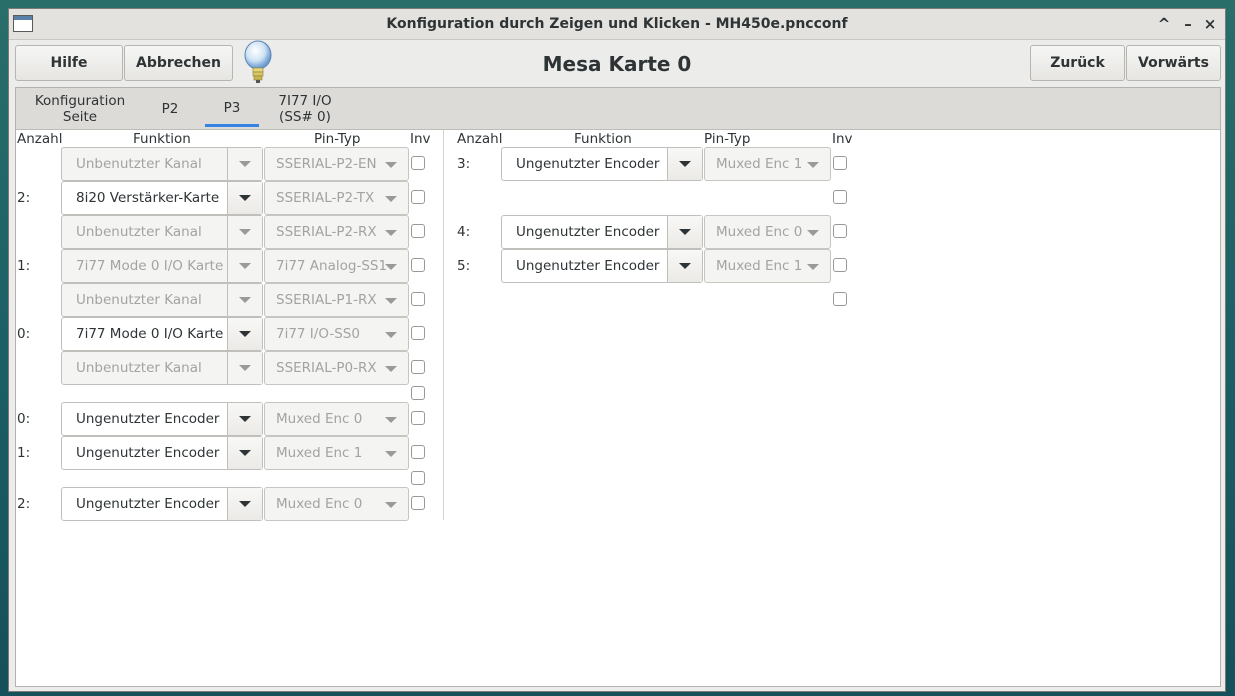  What do you see at coordinates (443, 325) in the screenshot?
I see `column-divider` at bounding box center [443, 325].